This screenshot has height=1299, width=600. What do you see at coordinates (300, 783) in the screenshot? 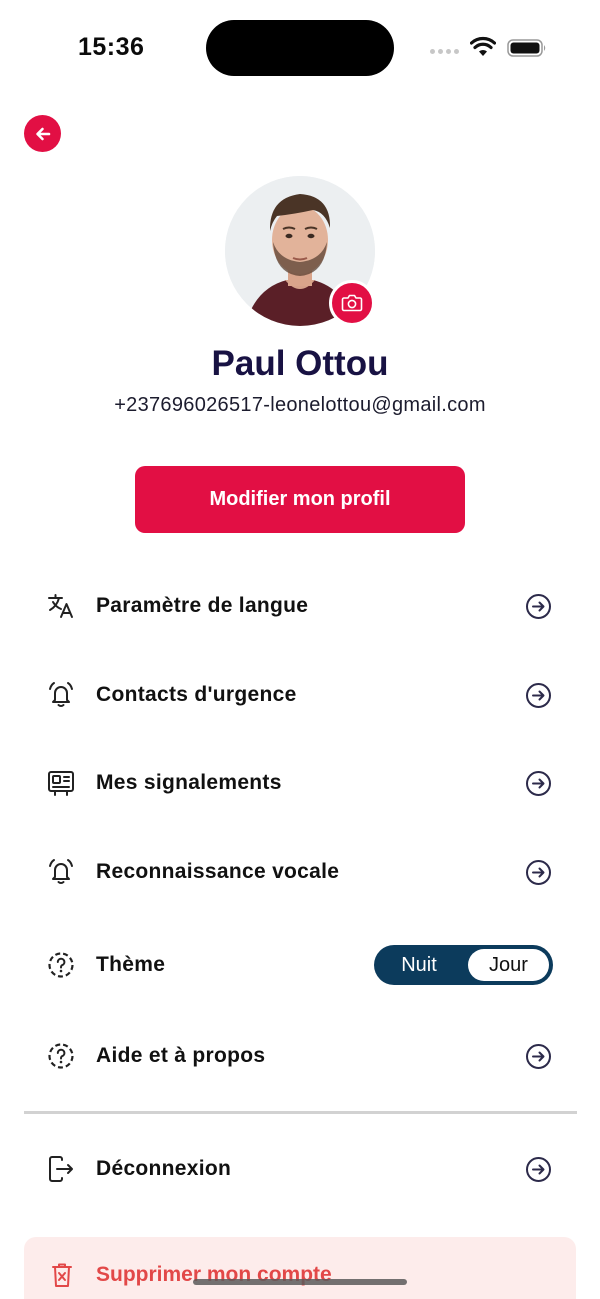
I see `menu-item-my-reports: Mes signalements` at bounding box center [300, 783].